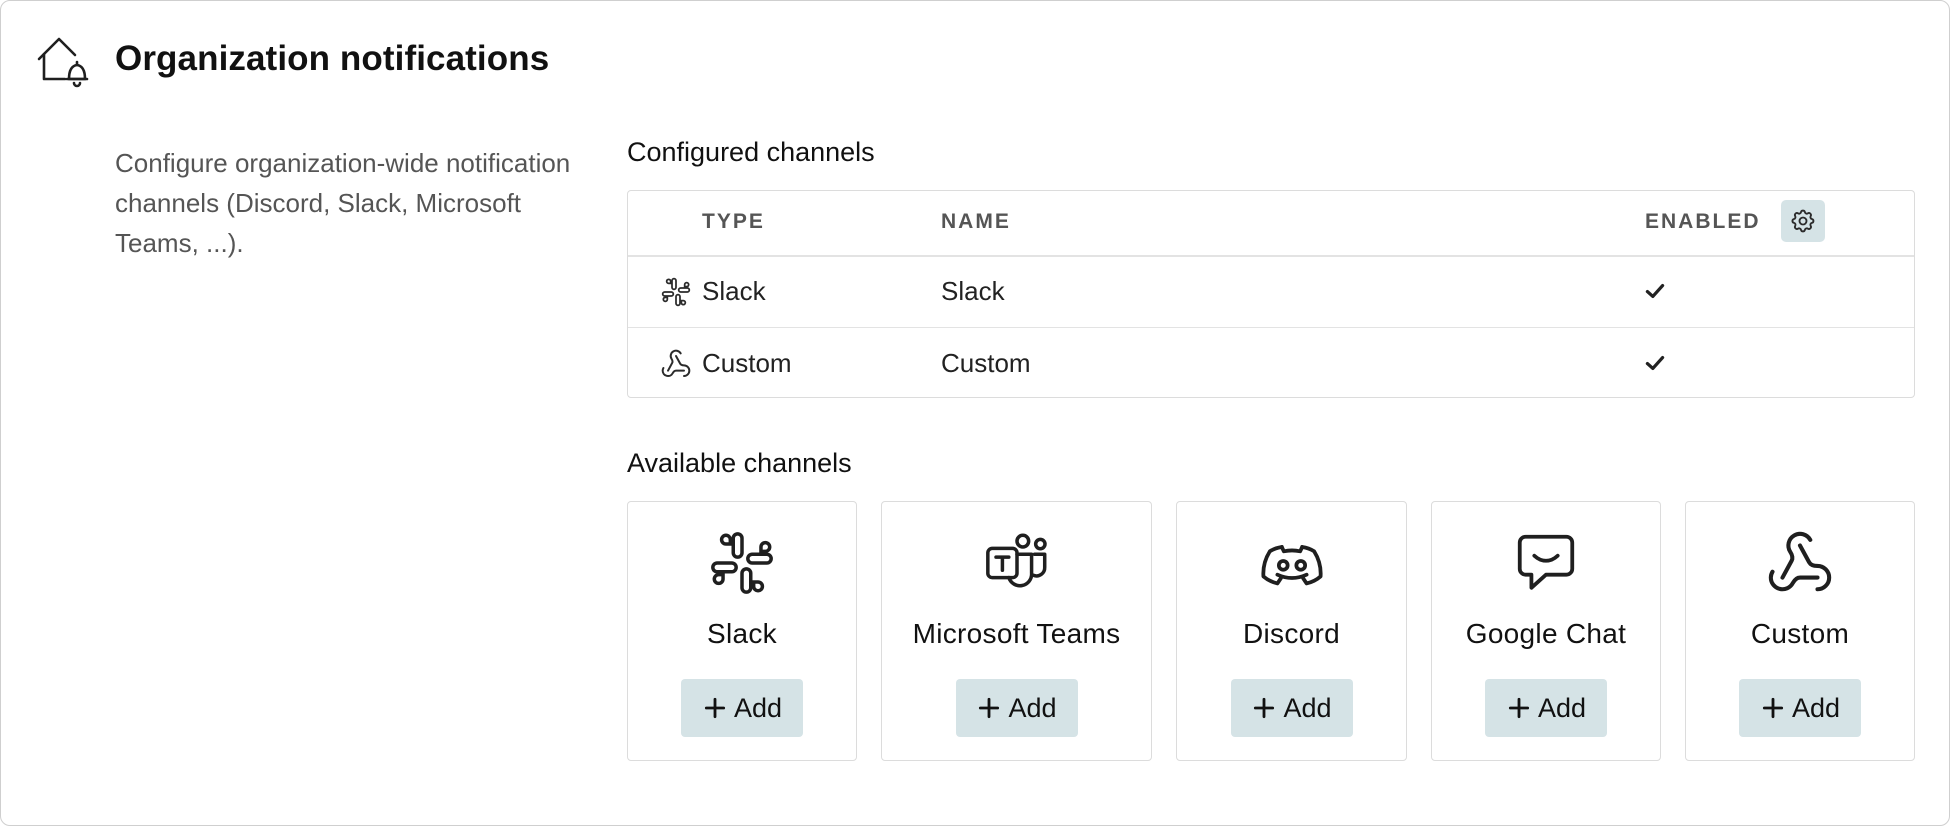  Describe the element at coordinates (1016, 633) in the screenshot. I see `channel-name: Microsoft Teams` at that location.